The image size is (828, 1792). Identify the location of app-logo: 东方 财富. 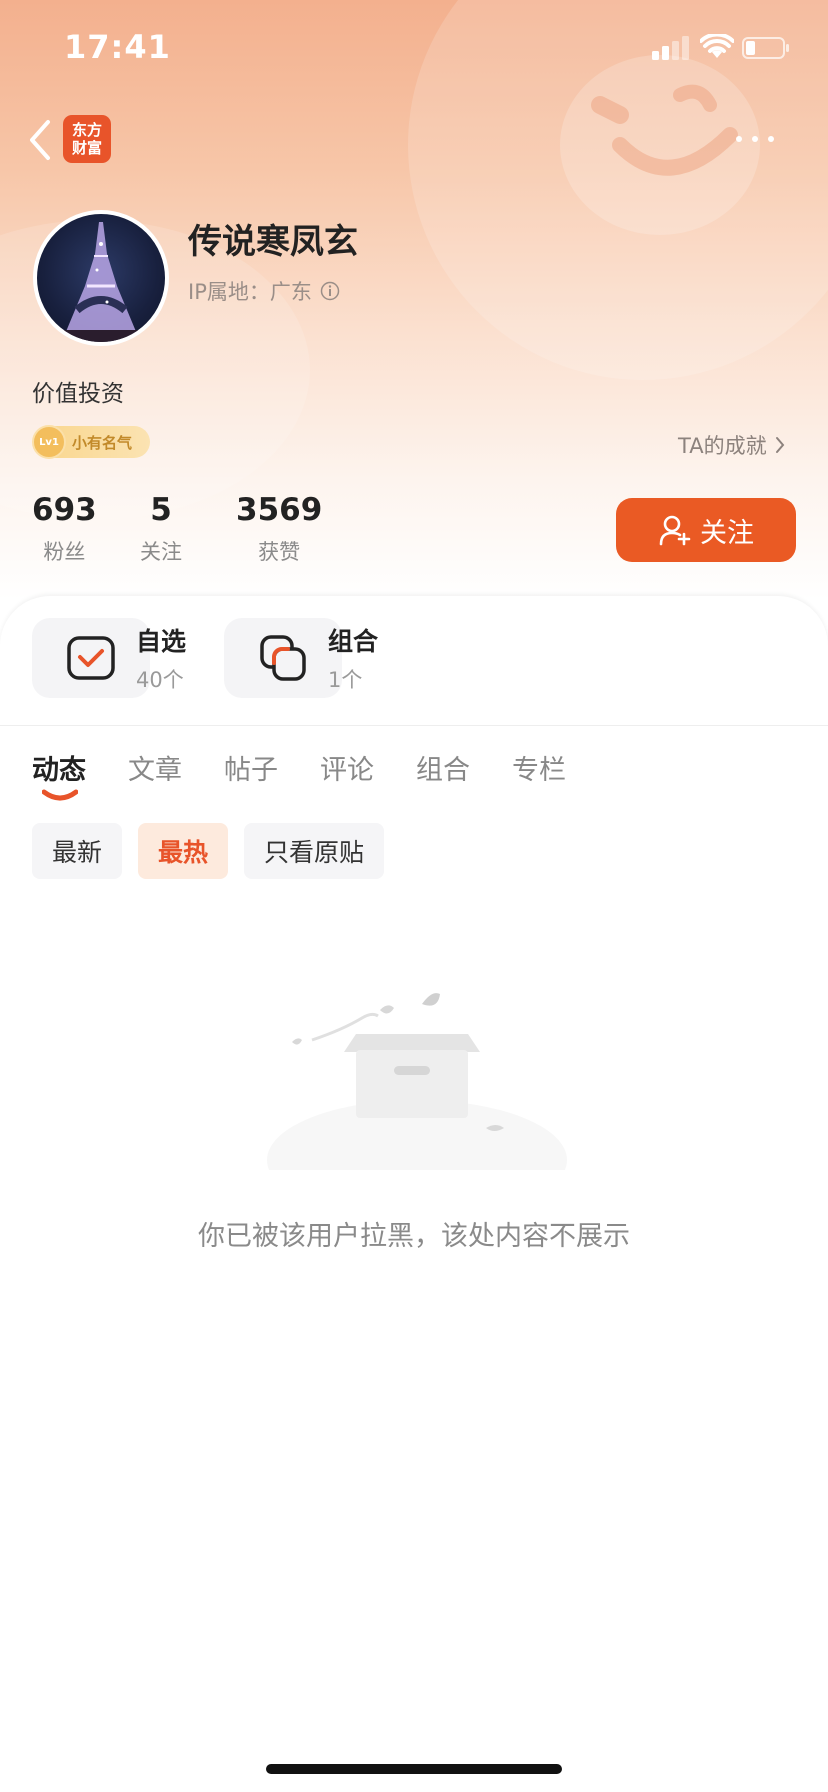
(87, 139).